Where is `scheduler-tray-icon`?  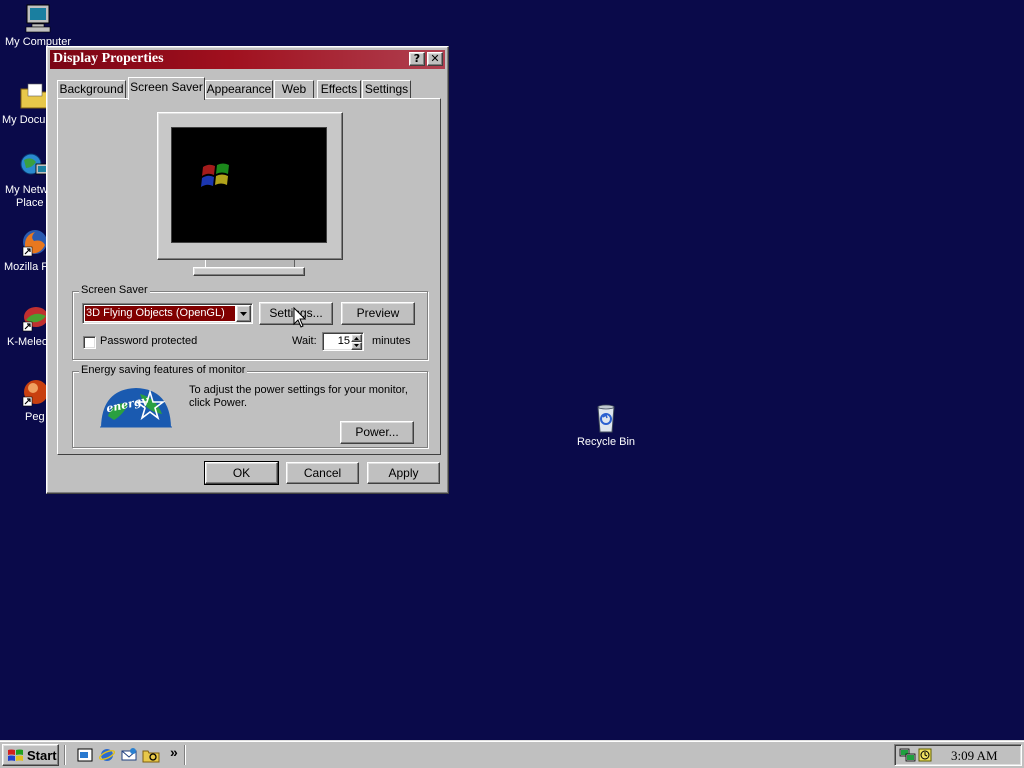
scheduler-tray-icon is located at coordinates (925, 755).